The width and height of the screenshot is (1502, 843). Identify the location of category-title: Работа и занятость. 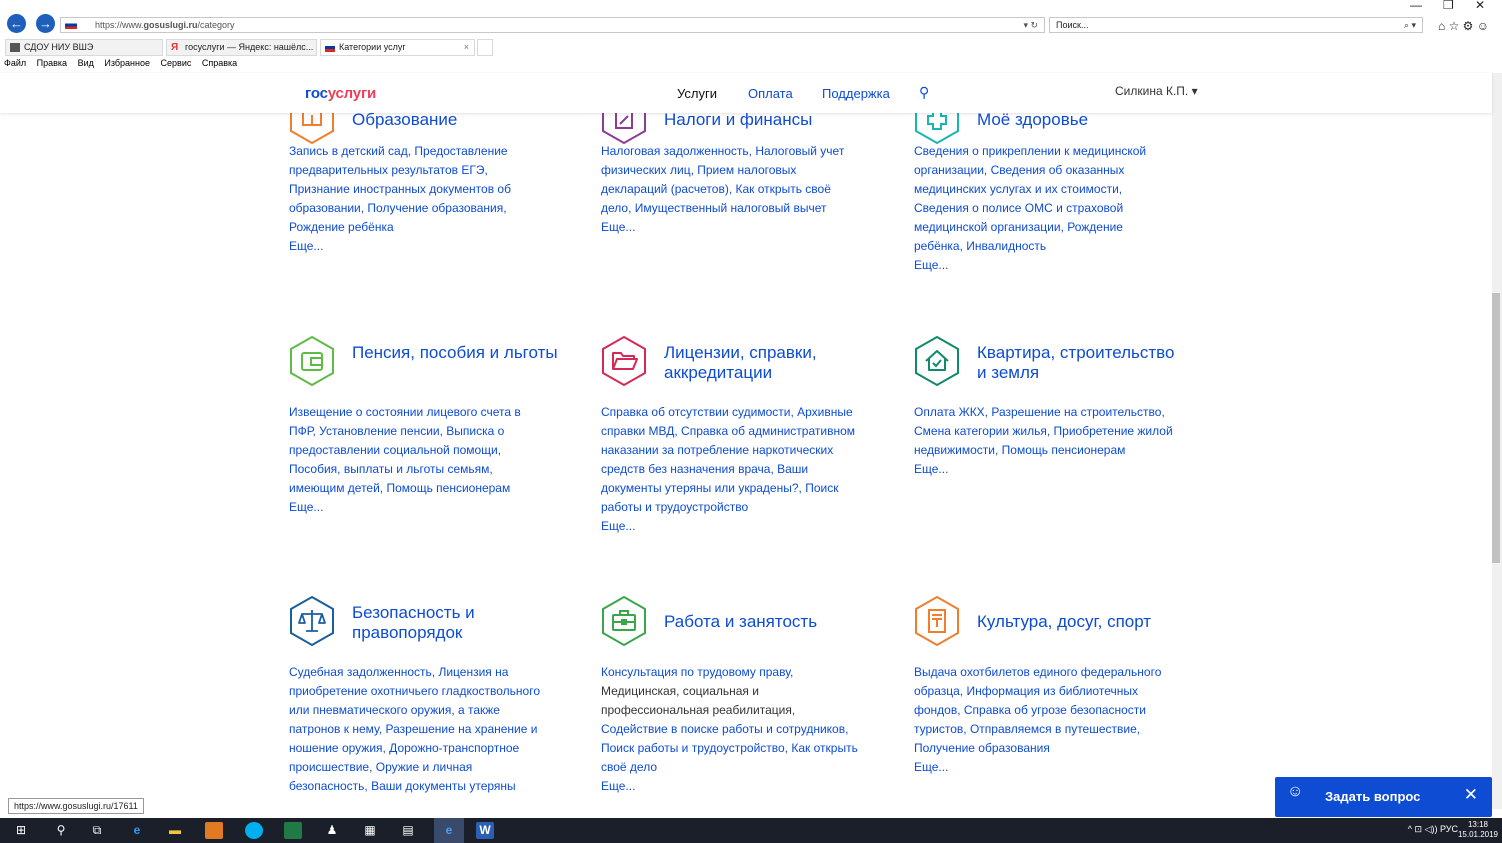
(774, 622).